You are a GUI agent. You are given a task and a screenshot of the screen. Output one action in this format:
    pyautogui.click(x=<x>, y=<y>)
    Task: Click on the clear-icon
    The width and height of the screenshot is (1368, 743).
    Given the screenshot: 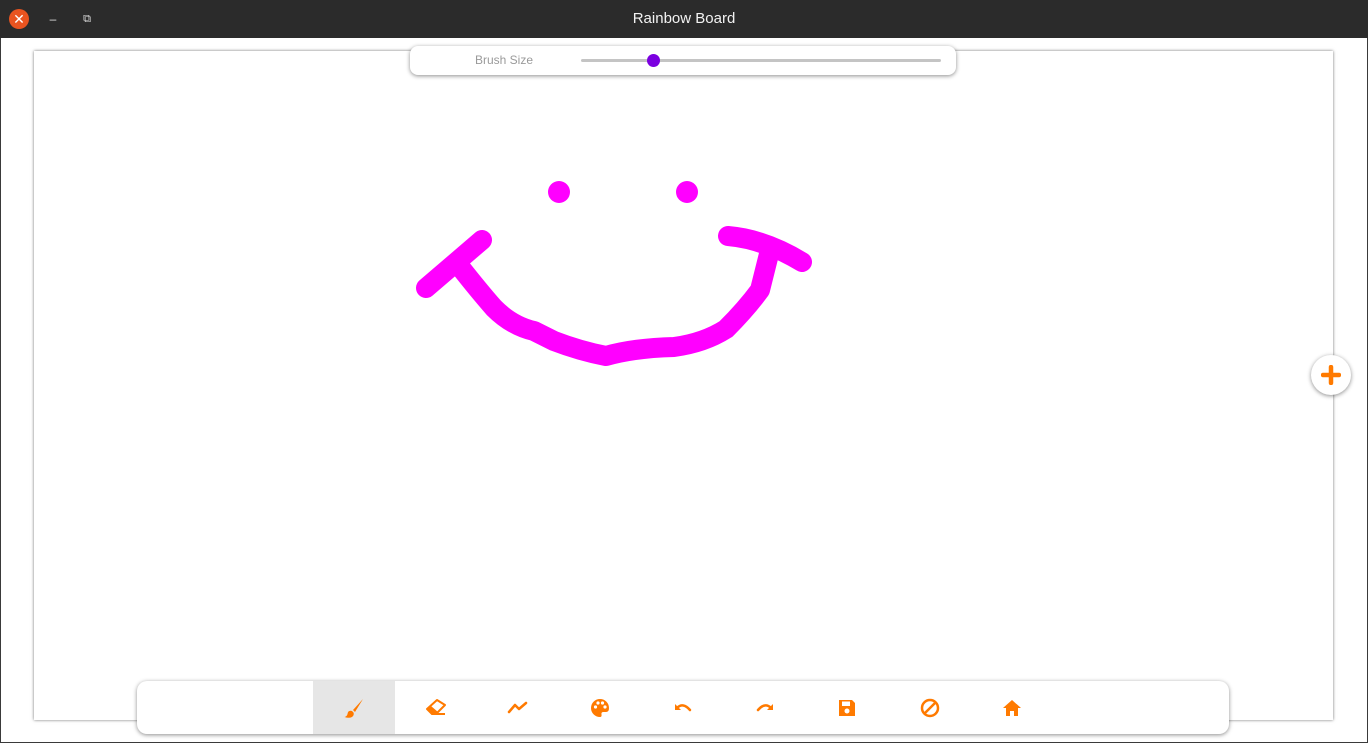 What is the action you would take?
    pyautogui.click(x=930, y=707)
    